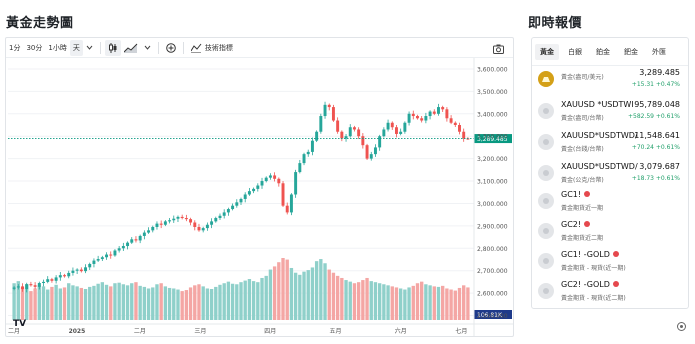 The height and width of the screenshot is (344, 695). Describe the element at coordinates (14, 48) in the screenshot. I see `interval-1m-button: 1分` at that location.